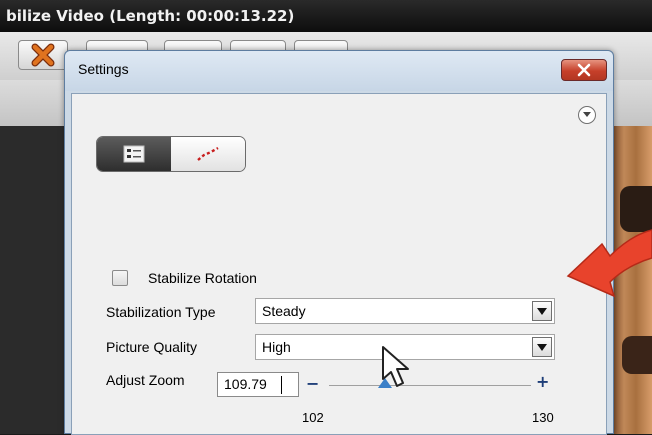  Describe the element at coordinates (405, 311) in the screenshot. I see `stabilization-type-select: Steady` at that location.